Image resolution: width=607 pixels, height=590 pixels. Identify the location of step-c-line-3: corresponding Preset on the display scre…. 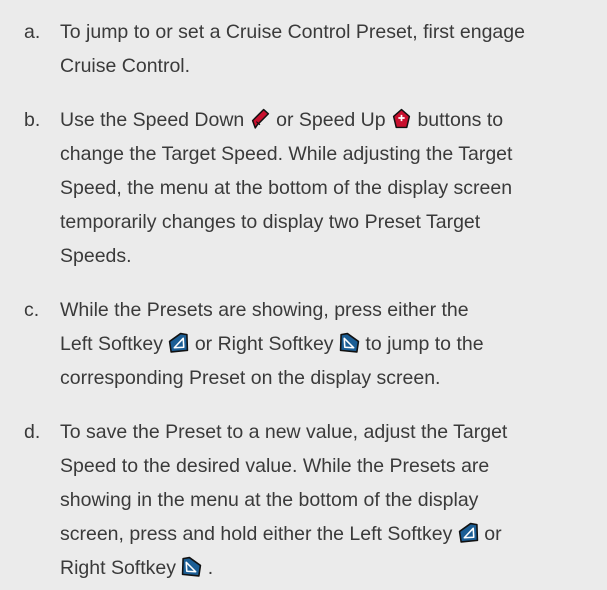
(250, 378).